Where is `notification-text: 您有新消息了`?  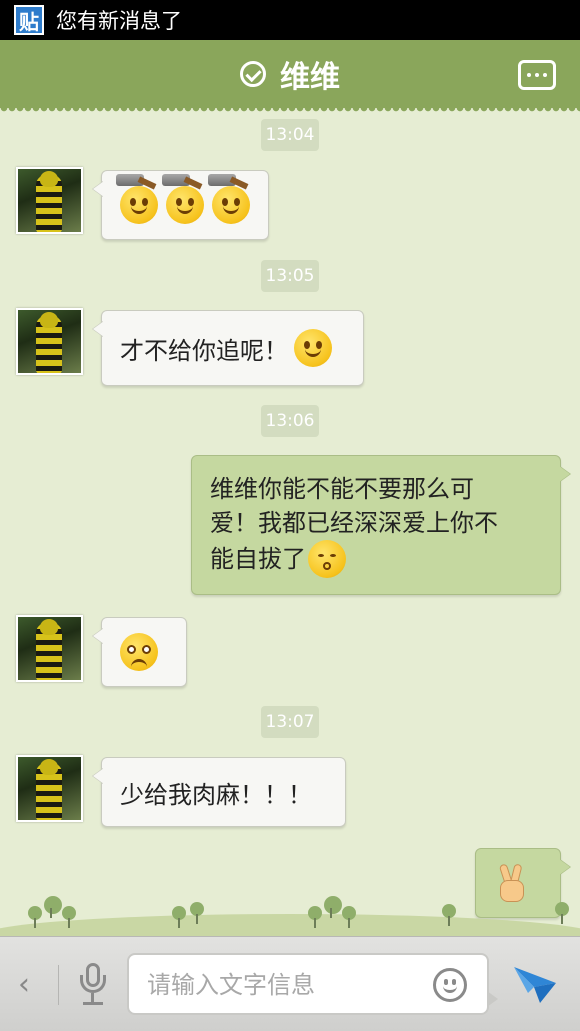 notification-text: 您有新消息了 is located at coordinates (119, 21).